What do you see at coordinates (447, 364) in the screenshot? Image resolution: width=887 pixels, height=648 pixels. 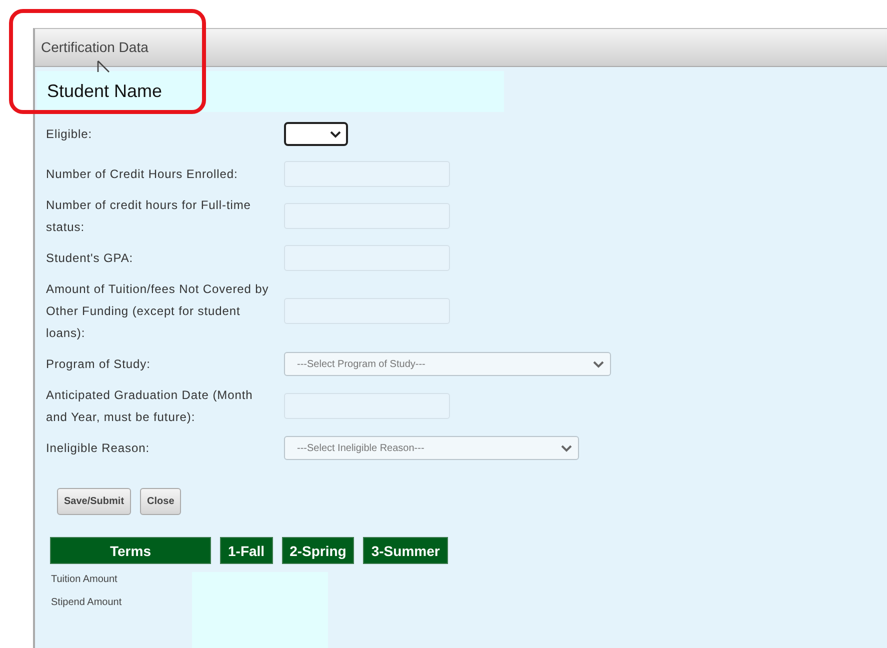 I see `dropdown: ---Select Program of Study---` at bounding box center [447, 364].